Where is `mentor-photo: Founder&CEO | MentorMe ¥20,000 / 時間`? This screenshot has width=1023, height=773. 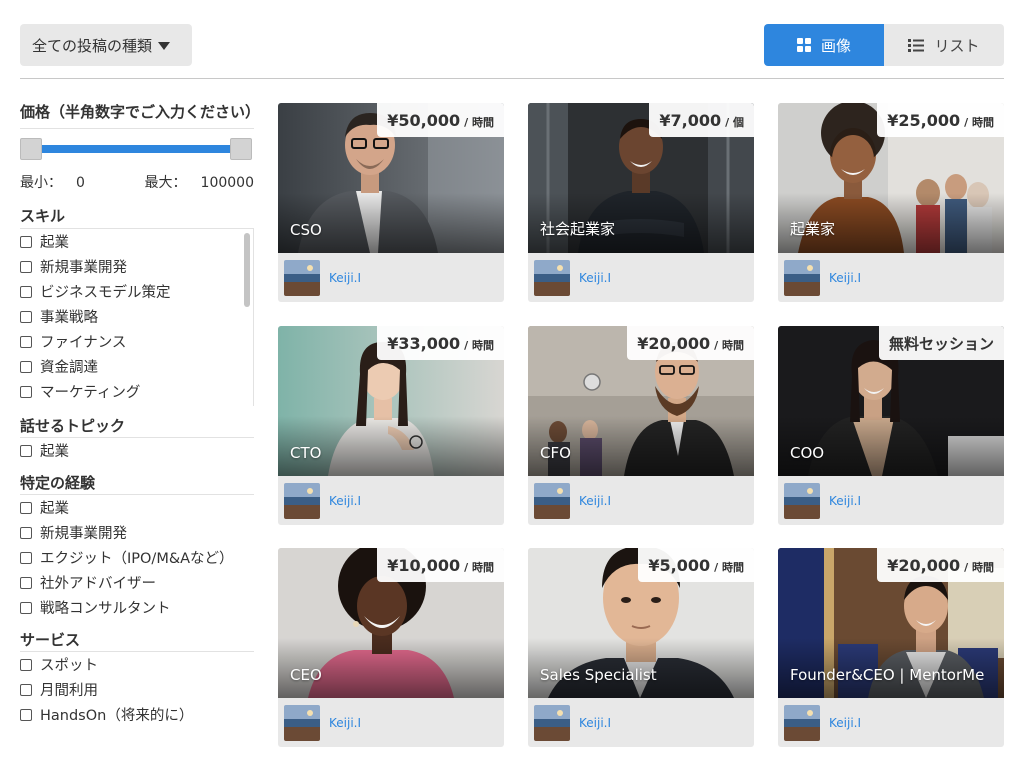
mentor-photo: Founder&CEO | MentorMe ¥20,000 / 時間 is located at coordinates (891, 623).